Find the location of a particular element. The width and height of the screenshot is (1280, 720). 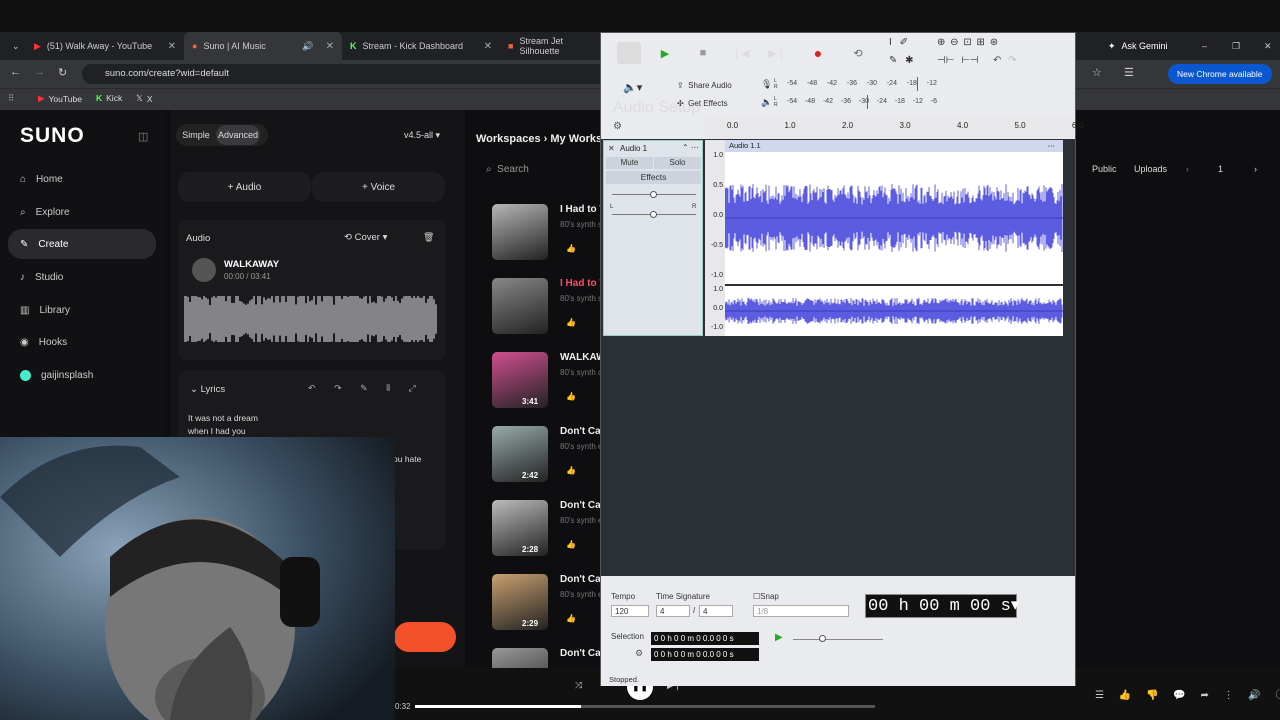

selection-options-icon: ⚙ is located at coordinates (639, 653).